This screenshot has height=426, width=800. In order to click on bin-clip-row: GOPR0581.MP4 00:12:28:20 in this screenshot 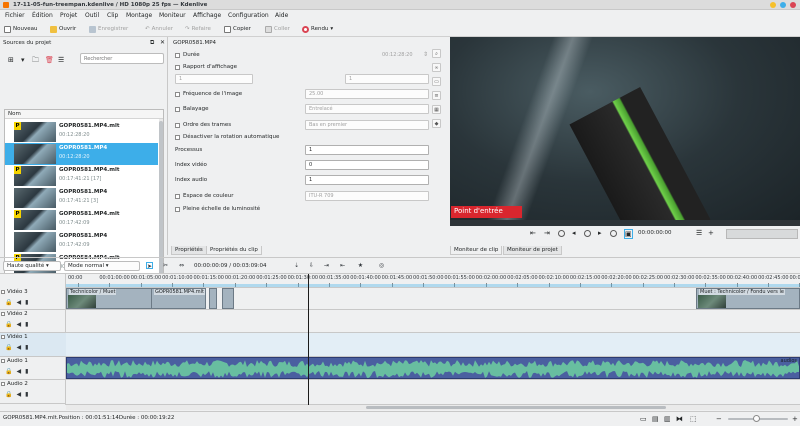, I will do `click(81, 154)`.